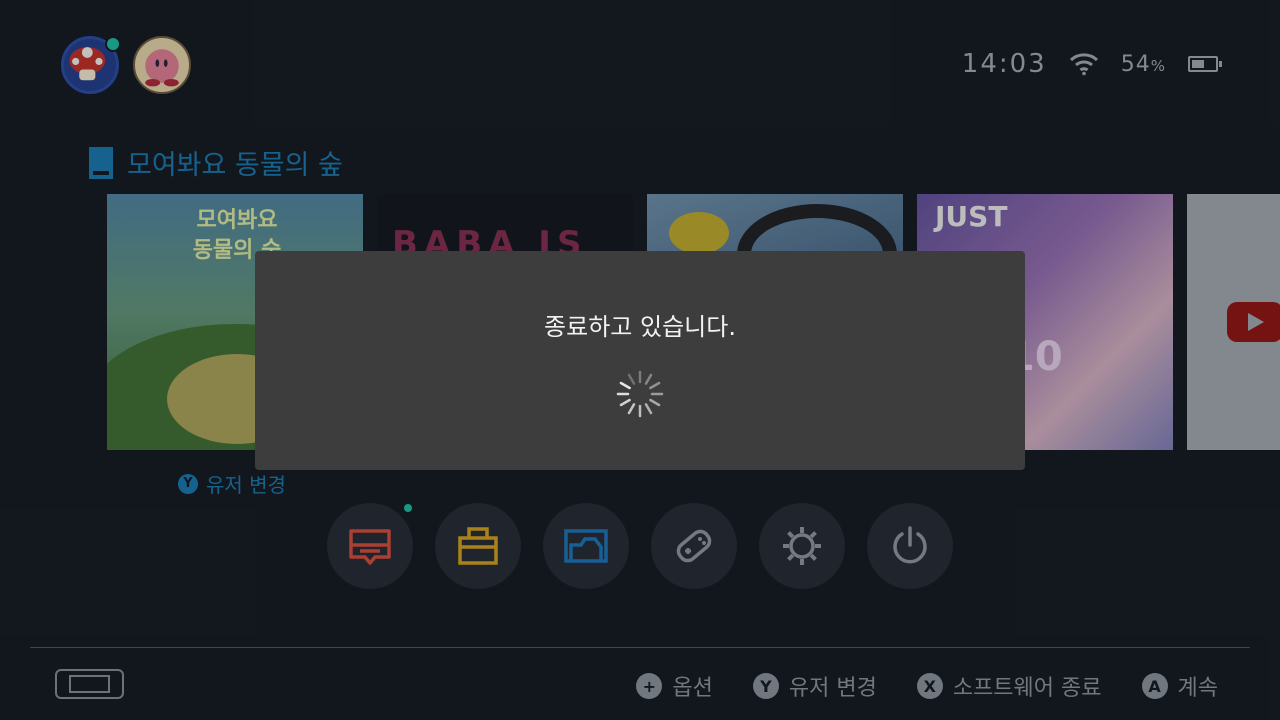 Image resolution: width=1280 pixels, height=720 pixels. What do you see at coordinates (640, 327) in the screenshot?
I see `dialog-message: 종료하고 있습니다.` at bounding box center [640, 327].